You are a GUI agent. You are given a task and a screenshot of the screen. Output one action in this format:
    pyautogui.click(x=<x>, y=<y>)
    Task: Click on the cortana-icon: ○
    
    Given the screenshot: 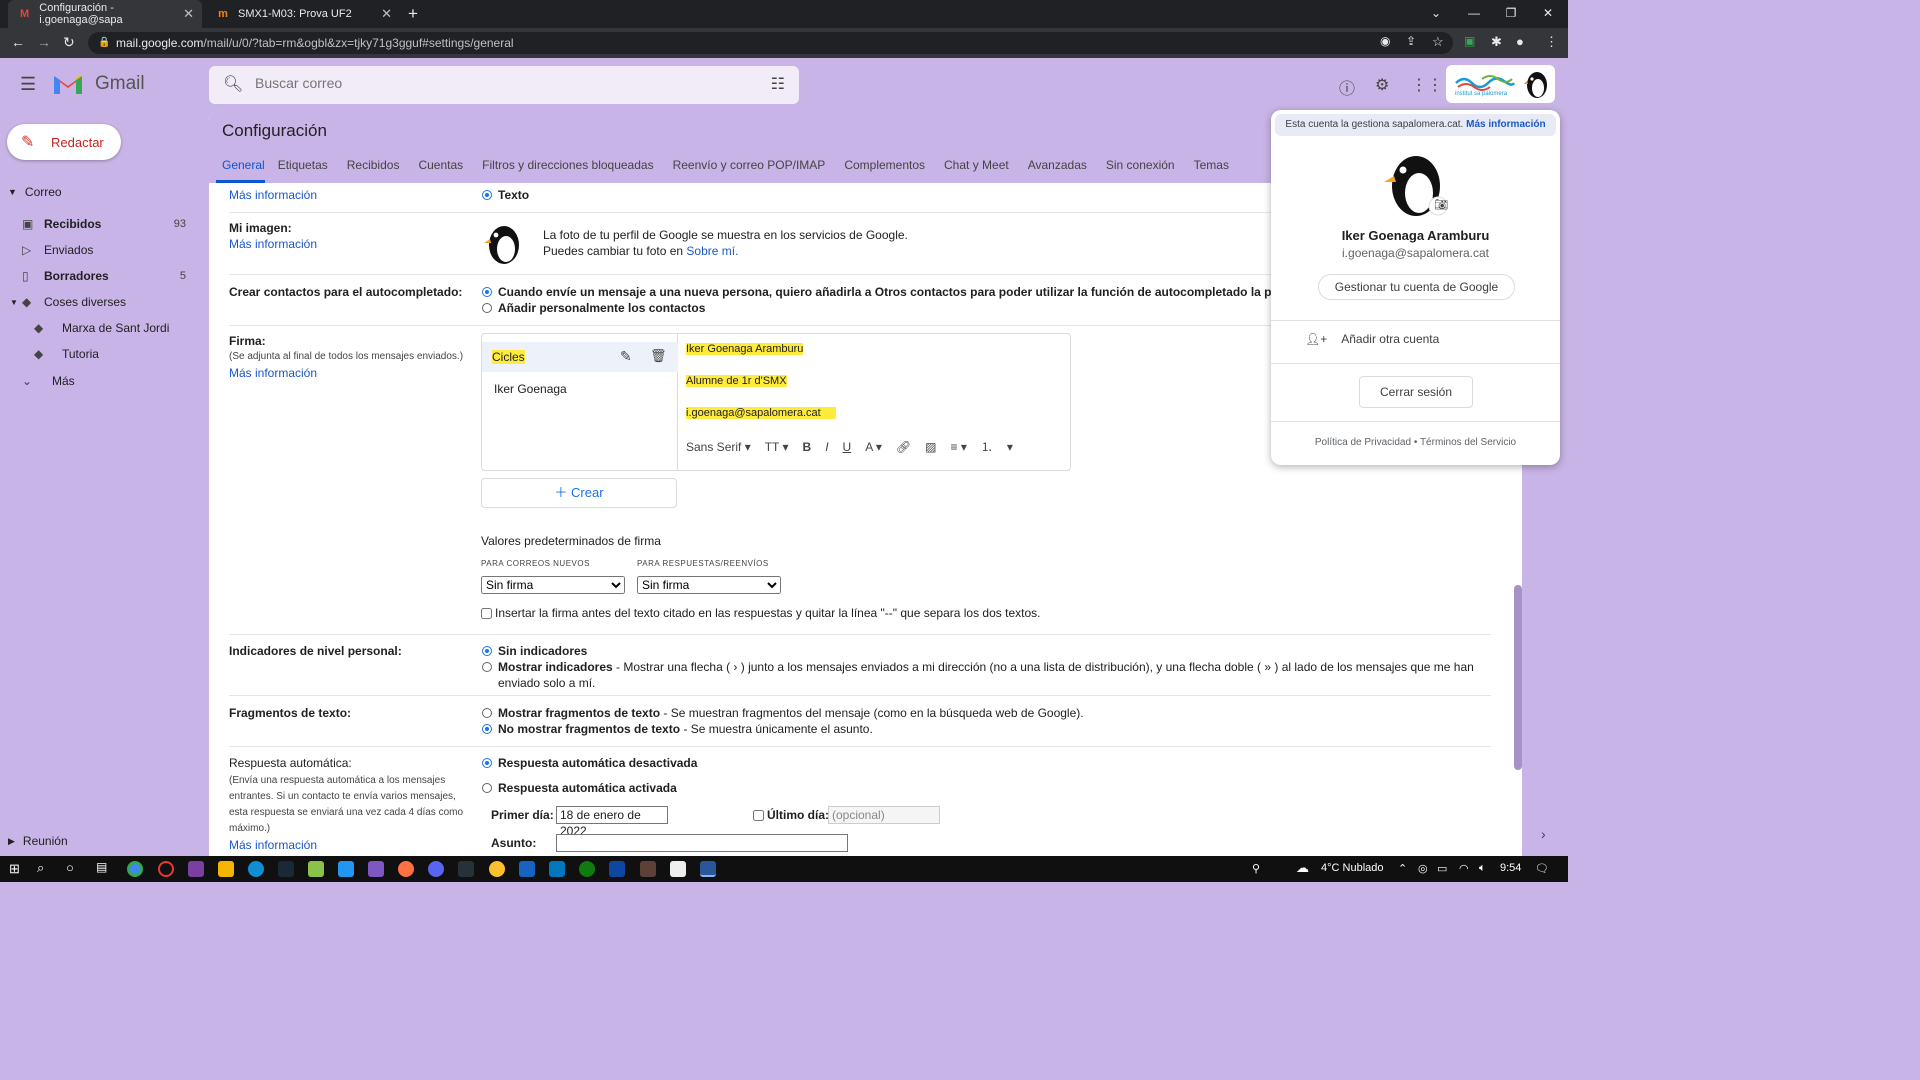 What is the action you would take?
    pyautogui.click(x=70, y=867)
    